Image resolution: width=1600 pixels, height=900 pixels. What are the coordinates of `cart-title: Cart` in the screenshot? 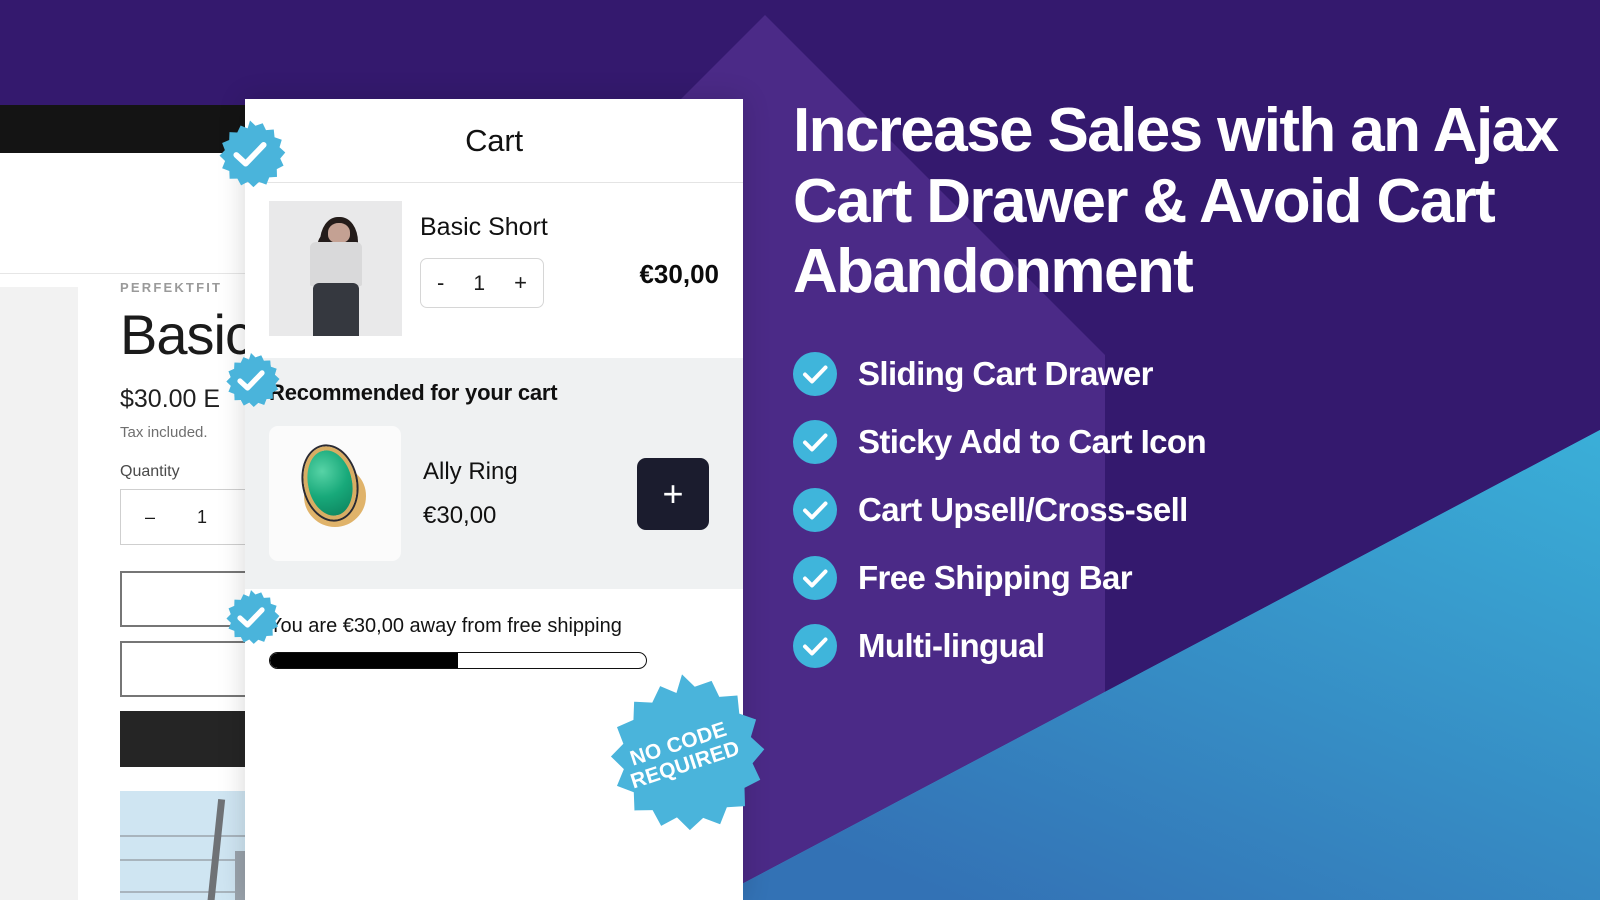 It's located at (494, 140).